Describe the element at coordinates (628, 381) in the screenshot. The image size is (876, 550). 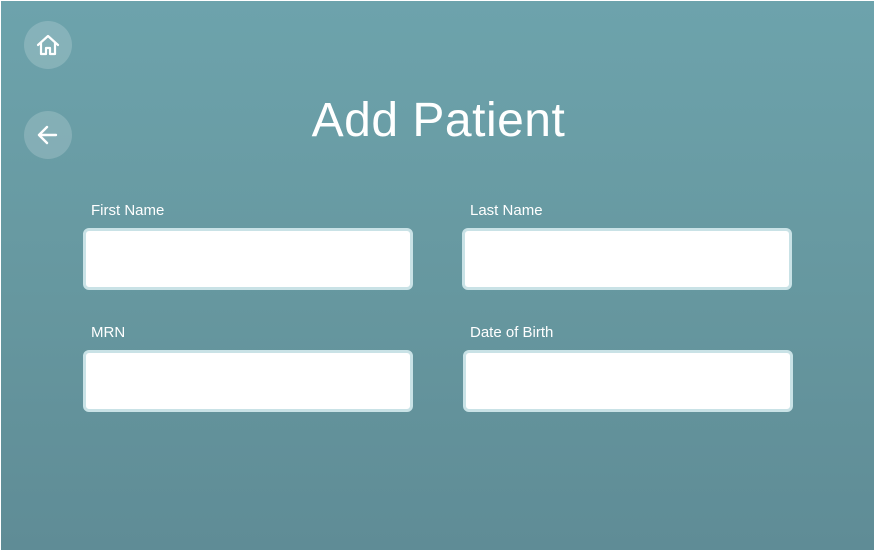
I see `date-of-birth-input` at that location.